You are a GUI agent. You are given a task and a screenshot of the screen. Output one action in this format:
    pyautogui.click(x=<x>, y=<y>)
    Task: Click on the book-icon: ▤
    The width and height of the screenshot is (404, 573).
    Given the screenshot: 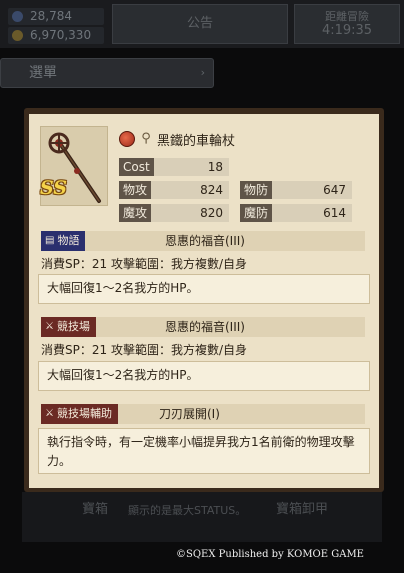 What is the action you would take?
    pyautogui.click(x=50, y=240)
    